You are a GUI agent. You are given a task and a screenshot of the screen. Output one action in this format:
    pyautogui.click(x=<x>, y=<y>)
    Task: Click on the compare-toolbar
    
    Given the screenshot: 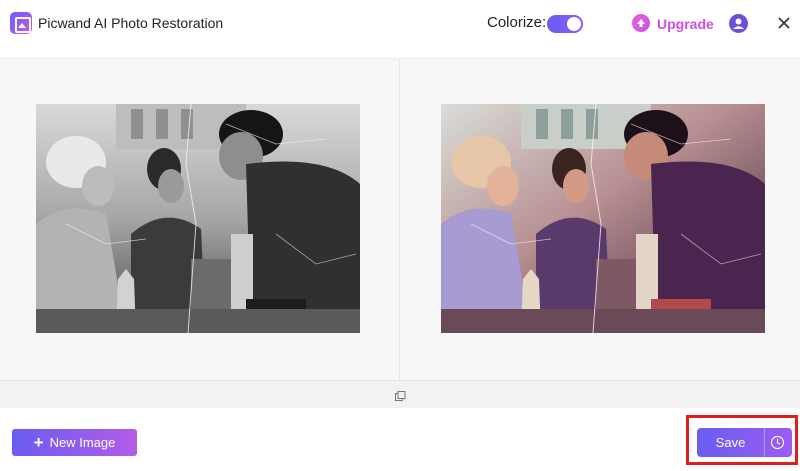 What is the action you would take?
    pyautogui.click(x=400, y=394)
    